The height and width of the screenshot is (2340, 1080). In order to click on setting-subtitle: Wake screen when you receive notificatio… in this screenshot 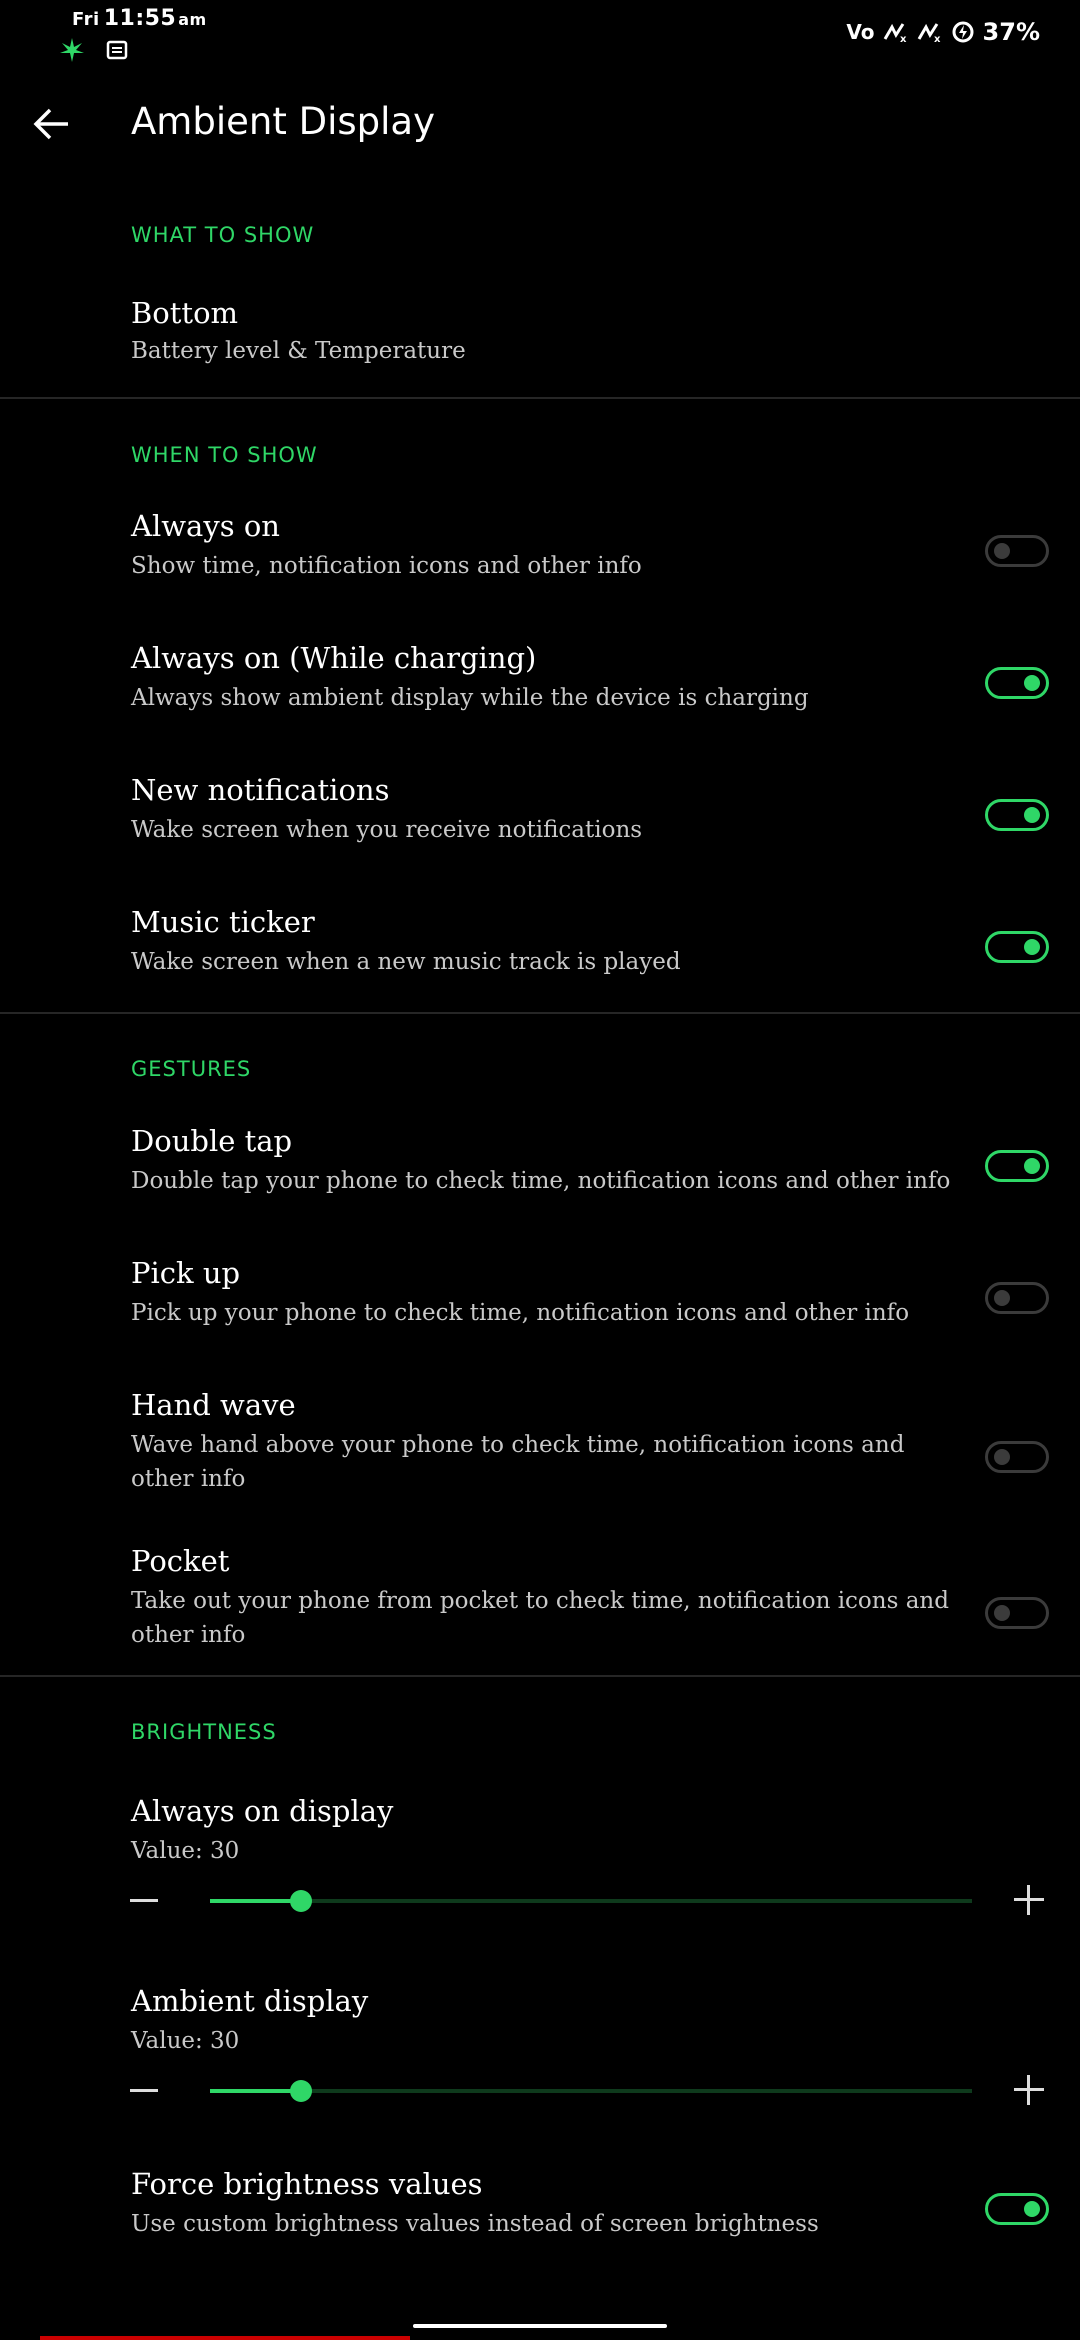, I will do `click(387, 830)`.